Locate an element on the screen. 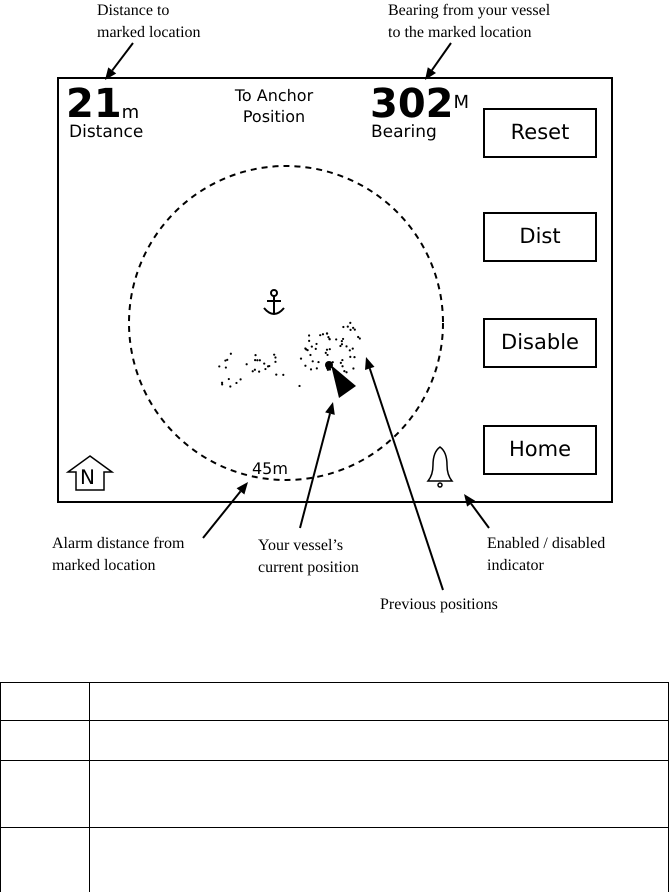 This screenshot has width=670, height=892. screen-title: To Anchor Position is located at coordinates (274, 106).